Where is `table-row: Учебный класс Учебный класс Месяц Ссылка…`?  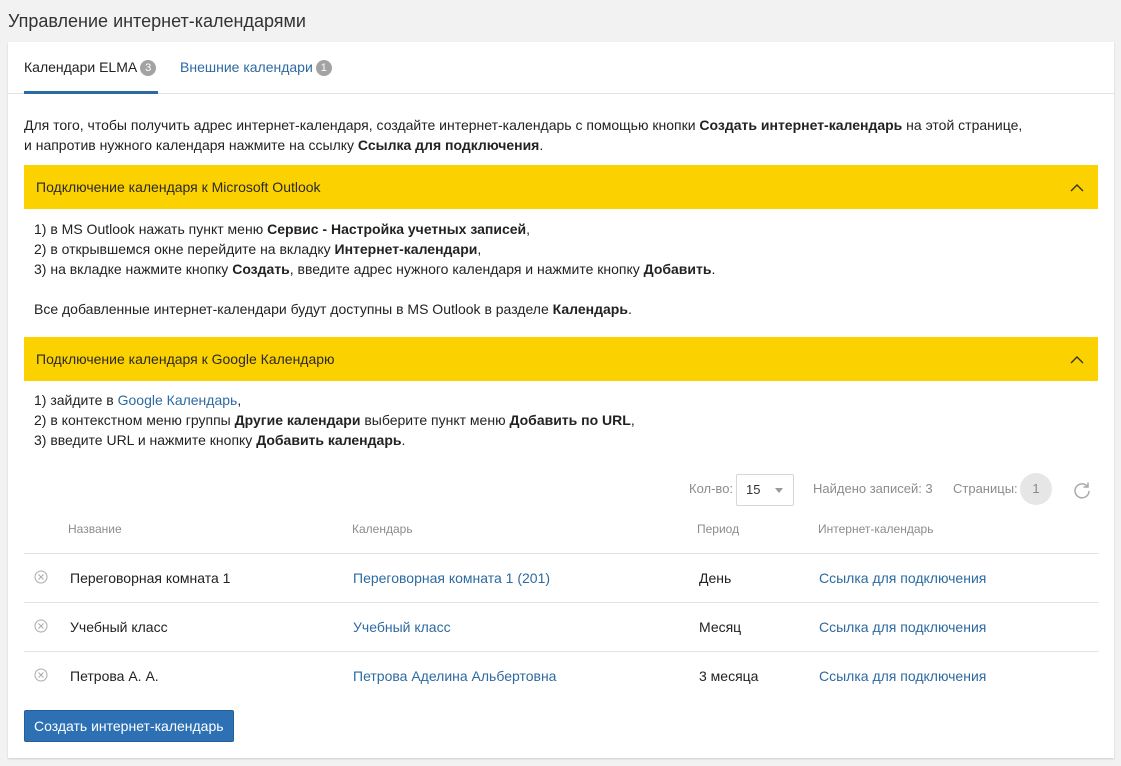
table-row: Учебный класс Учебный класс Месяц Ссылка… is located at coordinates (561, 626).